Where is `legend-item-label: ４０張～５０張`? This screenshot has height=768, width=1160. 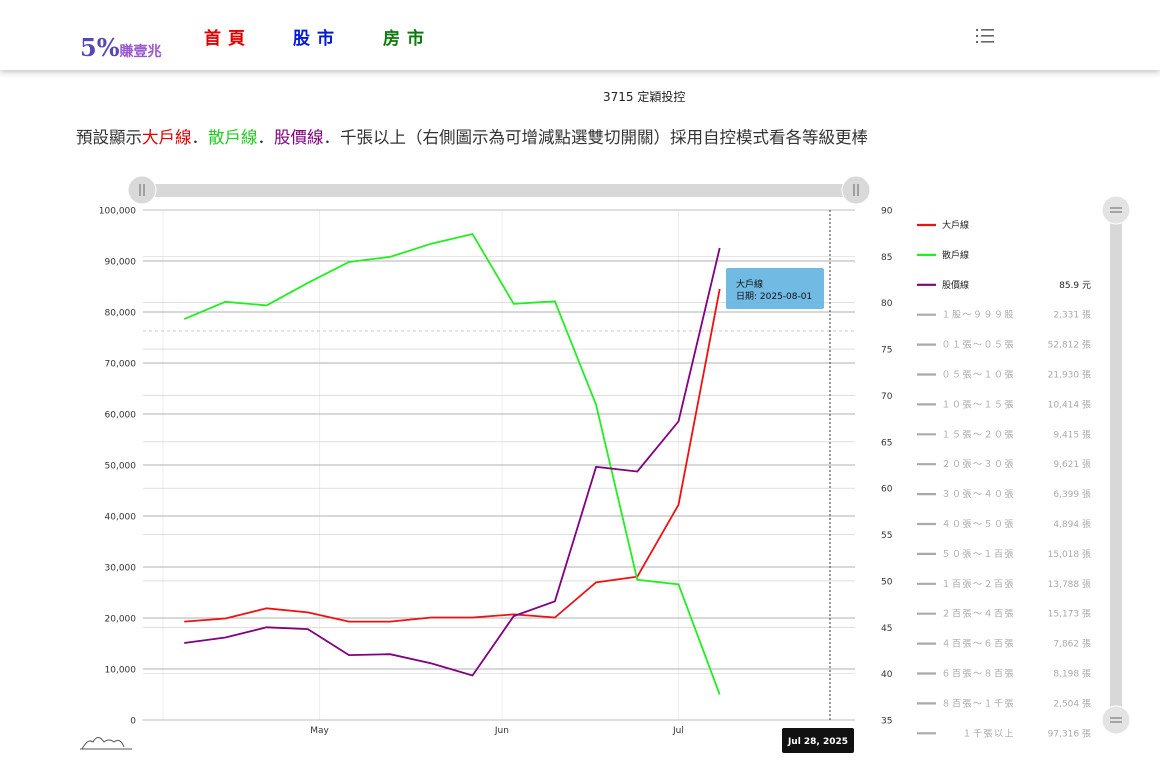
legend-item-label: ４０張～５０張 is located at coordinates (978, 524).